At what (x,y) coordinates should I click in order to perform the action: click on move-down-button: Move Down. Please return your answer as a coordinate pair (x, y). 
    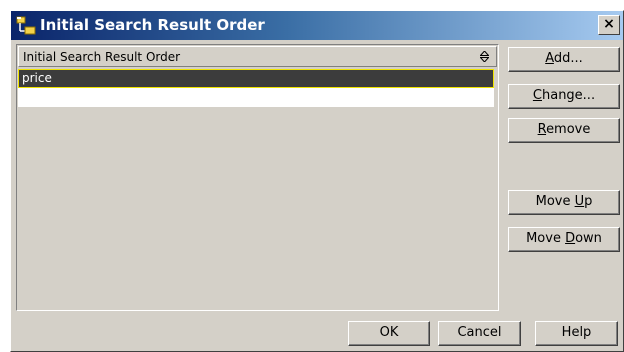
    Looking at the image, I should click on (564, 239).